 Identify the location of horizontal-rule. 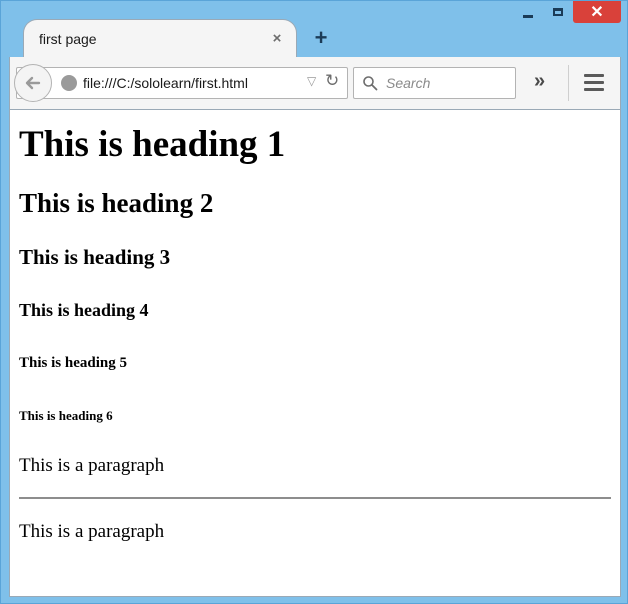
(315, 498).